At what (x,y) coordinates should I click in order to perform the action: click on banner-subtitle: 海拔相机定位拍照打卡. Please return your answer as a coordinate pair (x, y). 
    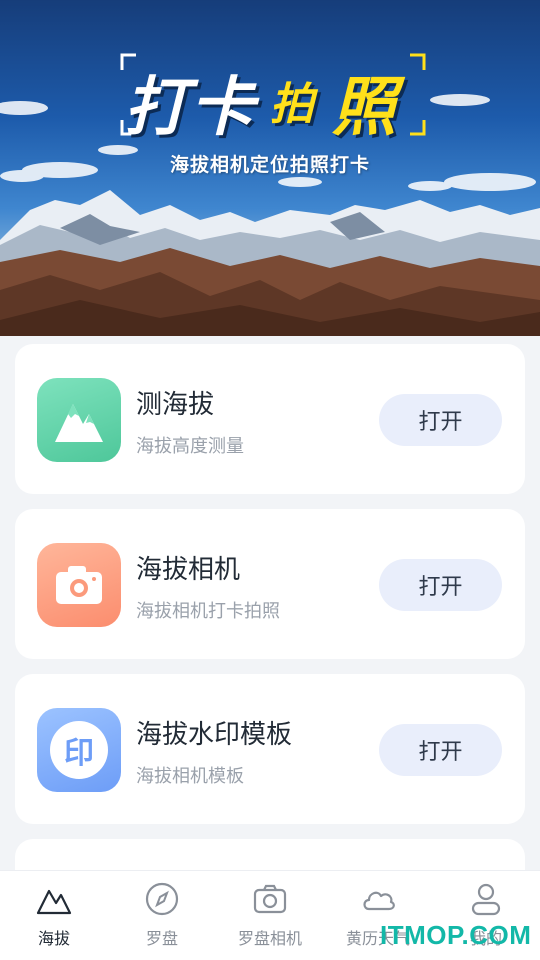
    Looking at the image, I should click on (269, 165).